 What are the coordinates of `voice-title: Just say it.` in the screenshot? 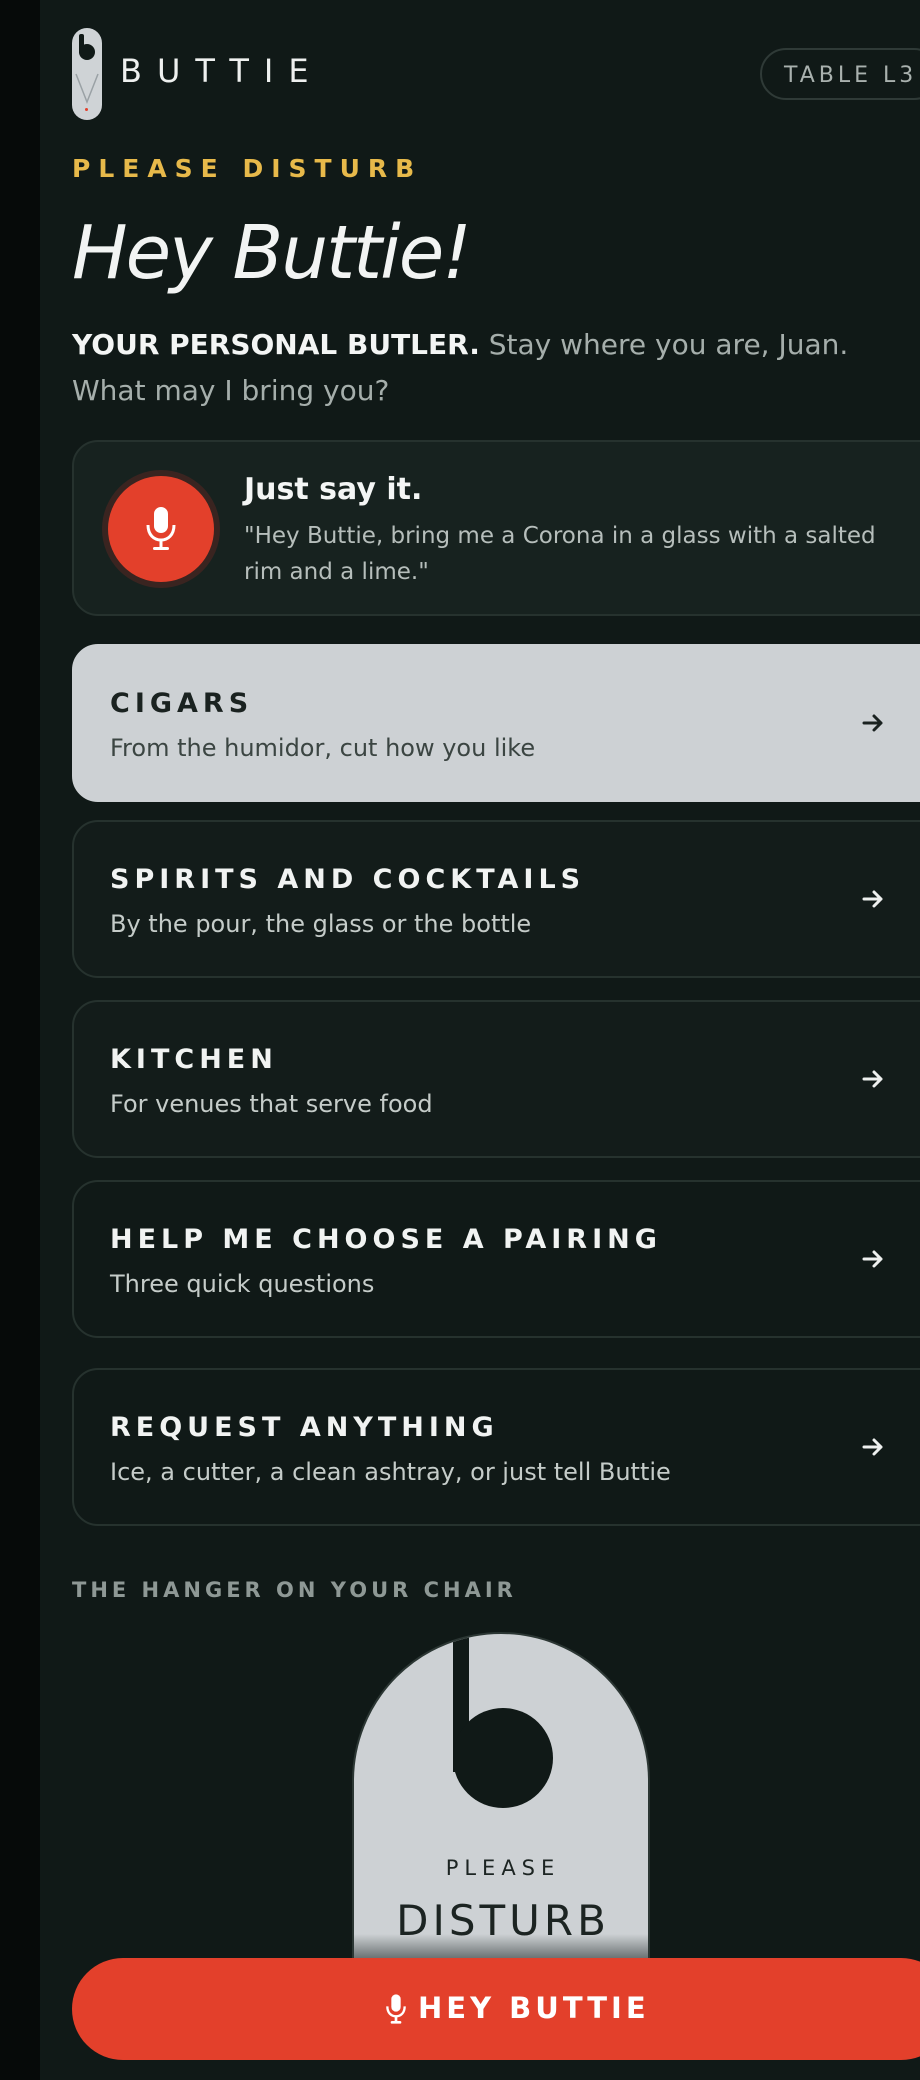 It's located at (333, 489).